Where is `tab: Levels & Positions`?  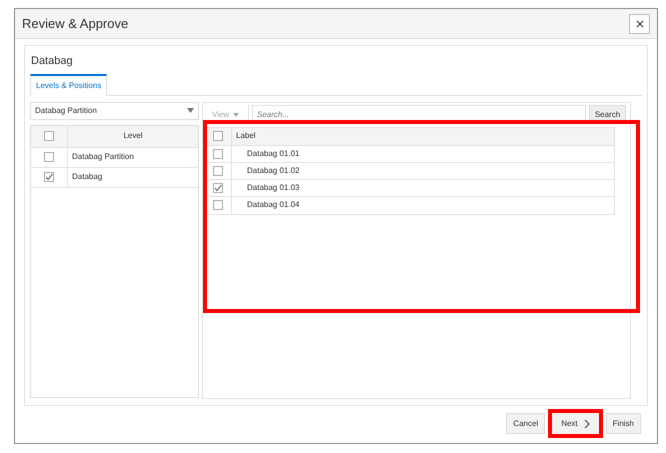 tab: Levels & Positions is located at coordinates (69, 85).